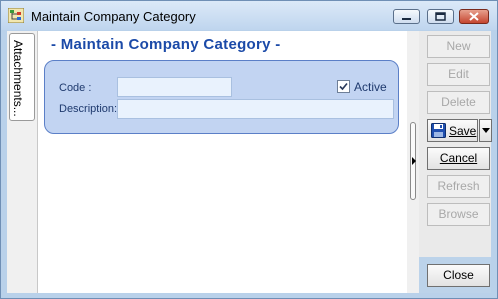 The width and height of the screenshot is (498, 299). Describe the element at coordinates (88, 109) in the screenshot. I see `description-label: Description:` at that location.